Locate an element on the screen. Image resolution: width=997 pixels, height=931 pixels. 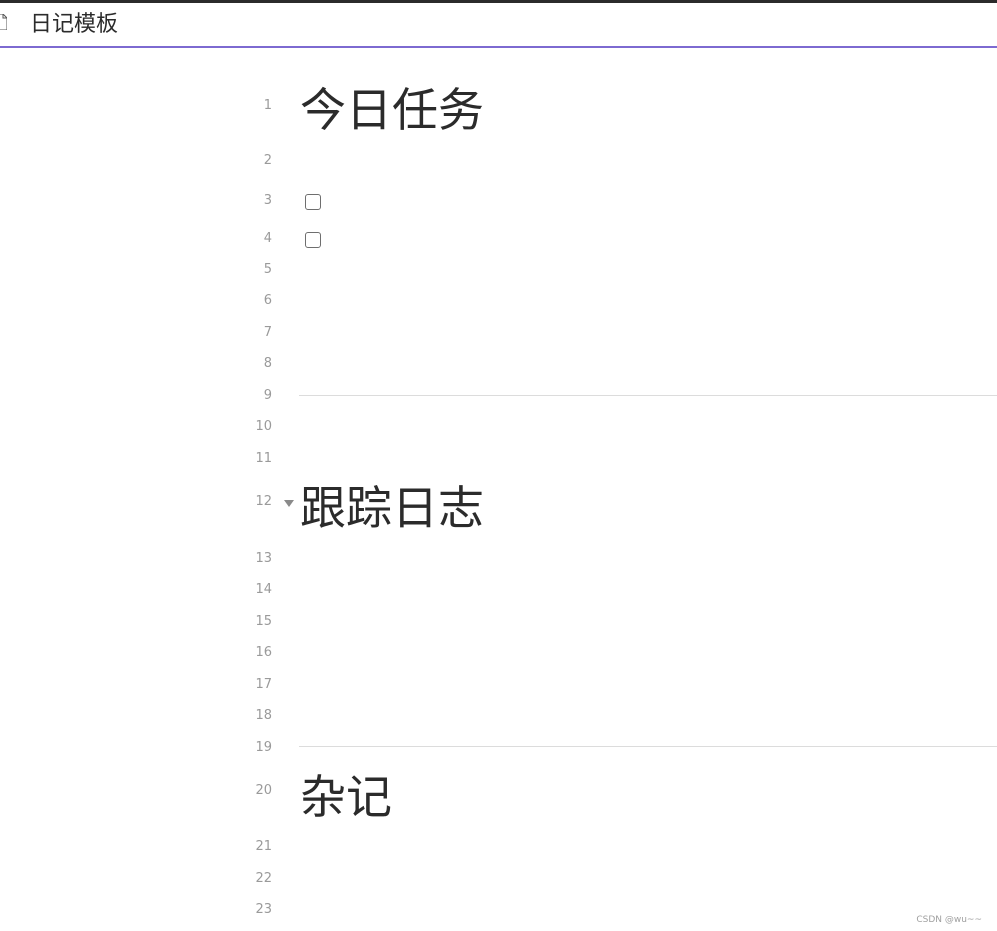
tab-title: 日记模板 is located at coordinates (74, 25).